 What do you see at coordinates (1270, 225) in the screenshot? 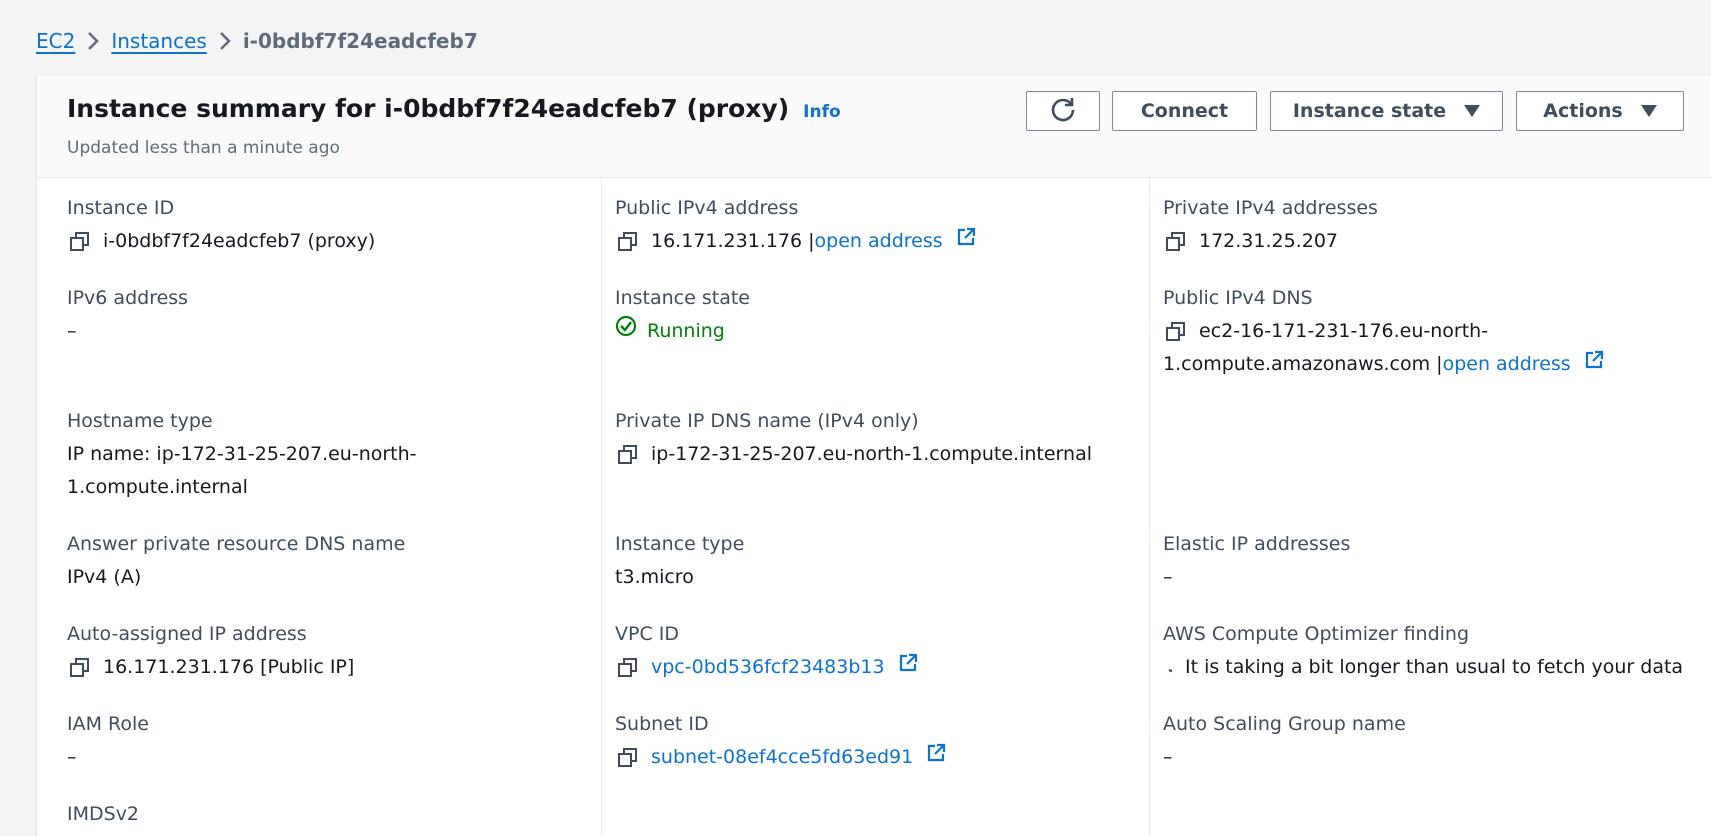
I see `field-private-ipv4: Private IPv4 addresses 172.31.25.207` at bounding box center [1270, 225].